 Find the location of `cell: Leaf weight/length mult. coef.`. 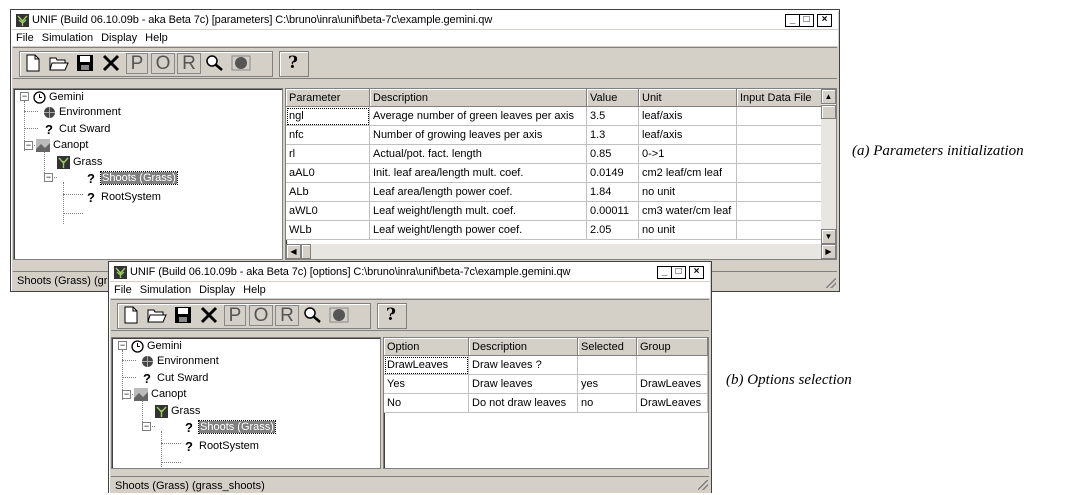

cell: Leaf weight/length mult. coef. is located at coordinates (478, 211).